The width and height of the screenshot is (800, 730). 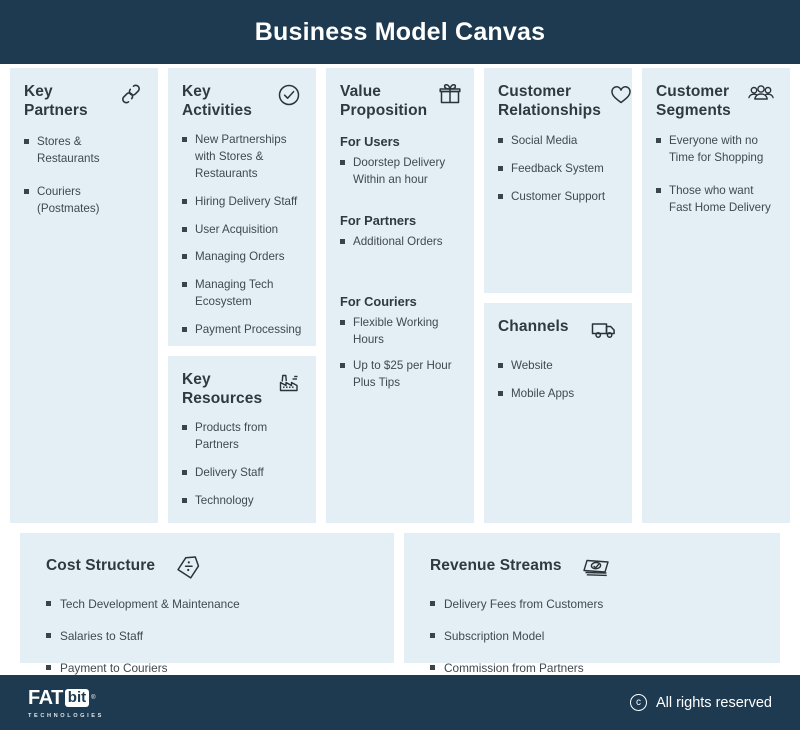 I want to click on logo-wordmark: FAT bit ®, so click(x=66, y=698).